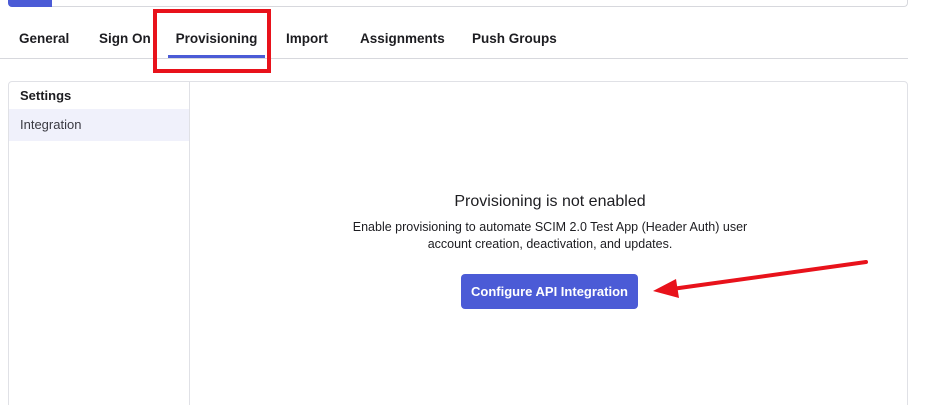 The image size is (927, 405). I want to click on configure-api-integration-button: Configure API Integration, so click(549, 291).